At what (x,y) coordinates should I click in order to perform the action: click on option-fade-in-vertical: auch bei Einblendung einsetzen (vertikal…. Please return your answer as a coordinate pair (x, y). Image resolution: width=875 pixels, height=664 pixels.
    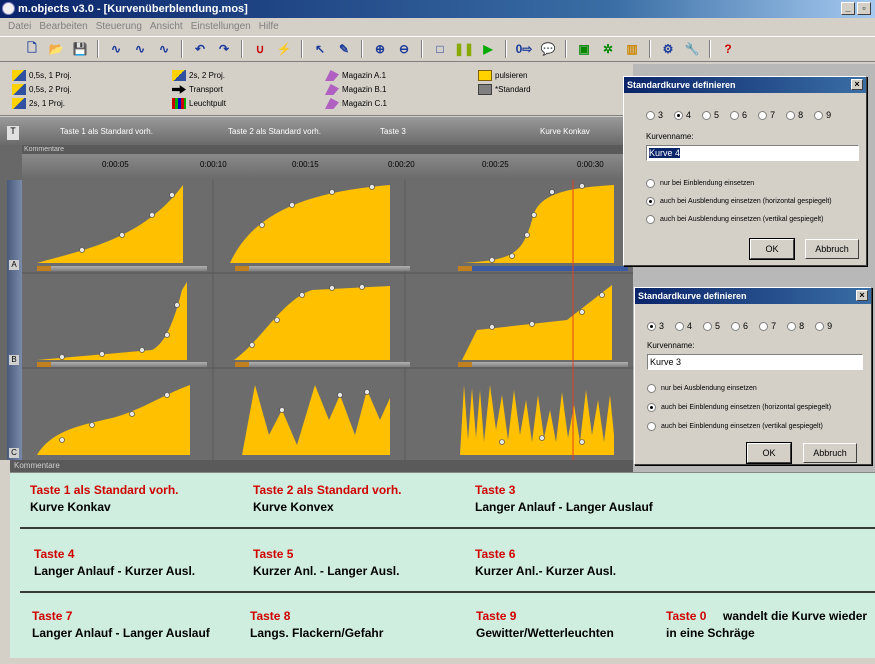
    Looking at the image, I should click on (735, 426).